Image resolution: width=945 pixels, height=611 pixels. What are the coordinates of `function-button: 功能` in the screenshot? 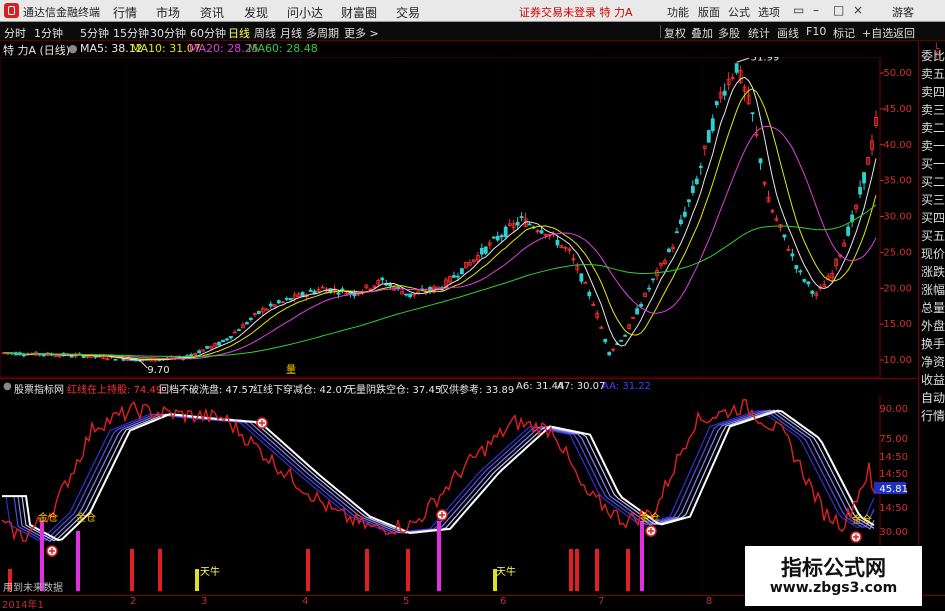 It's located at (678, 12).